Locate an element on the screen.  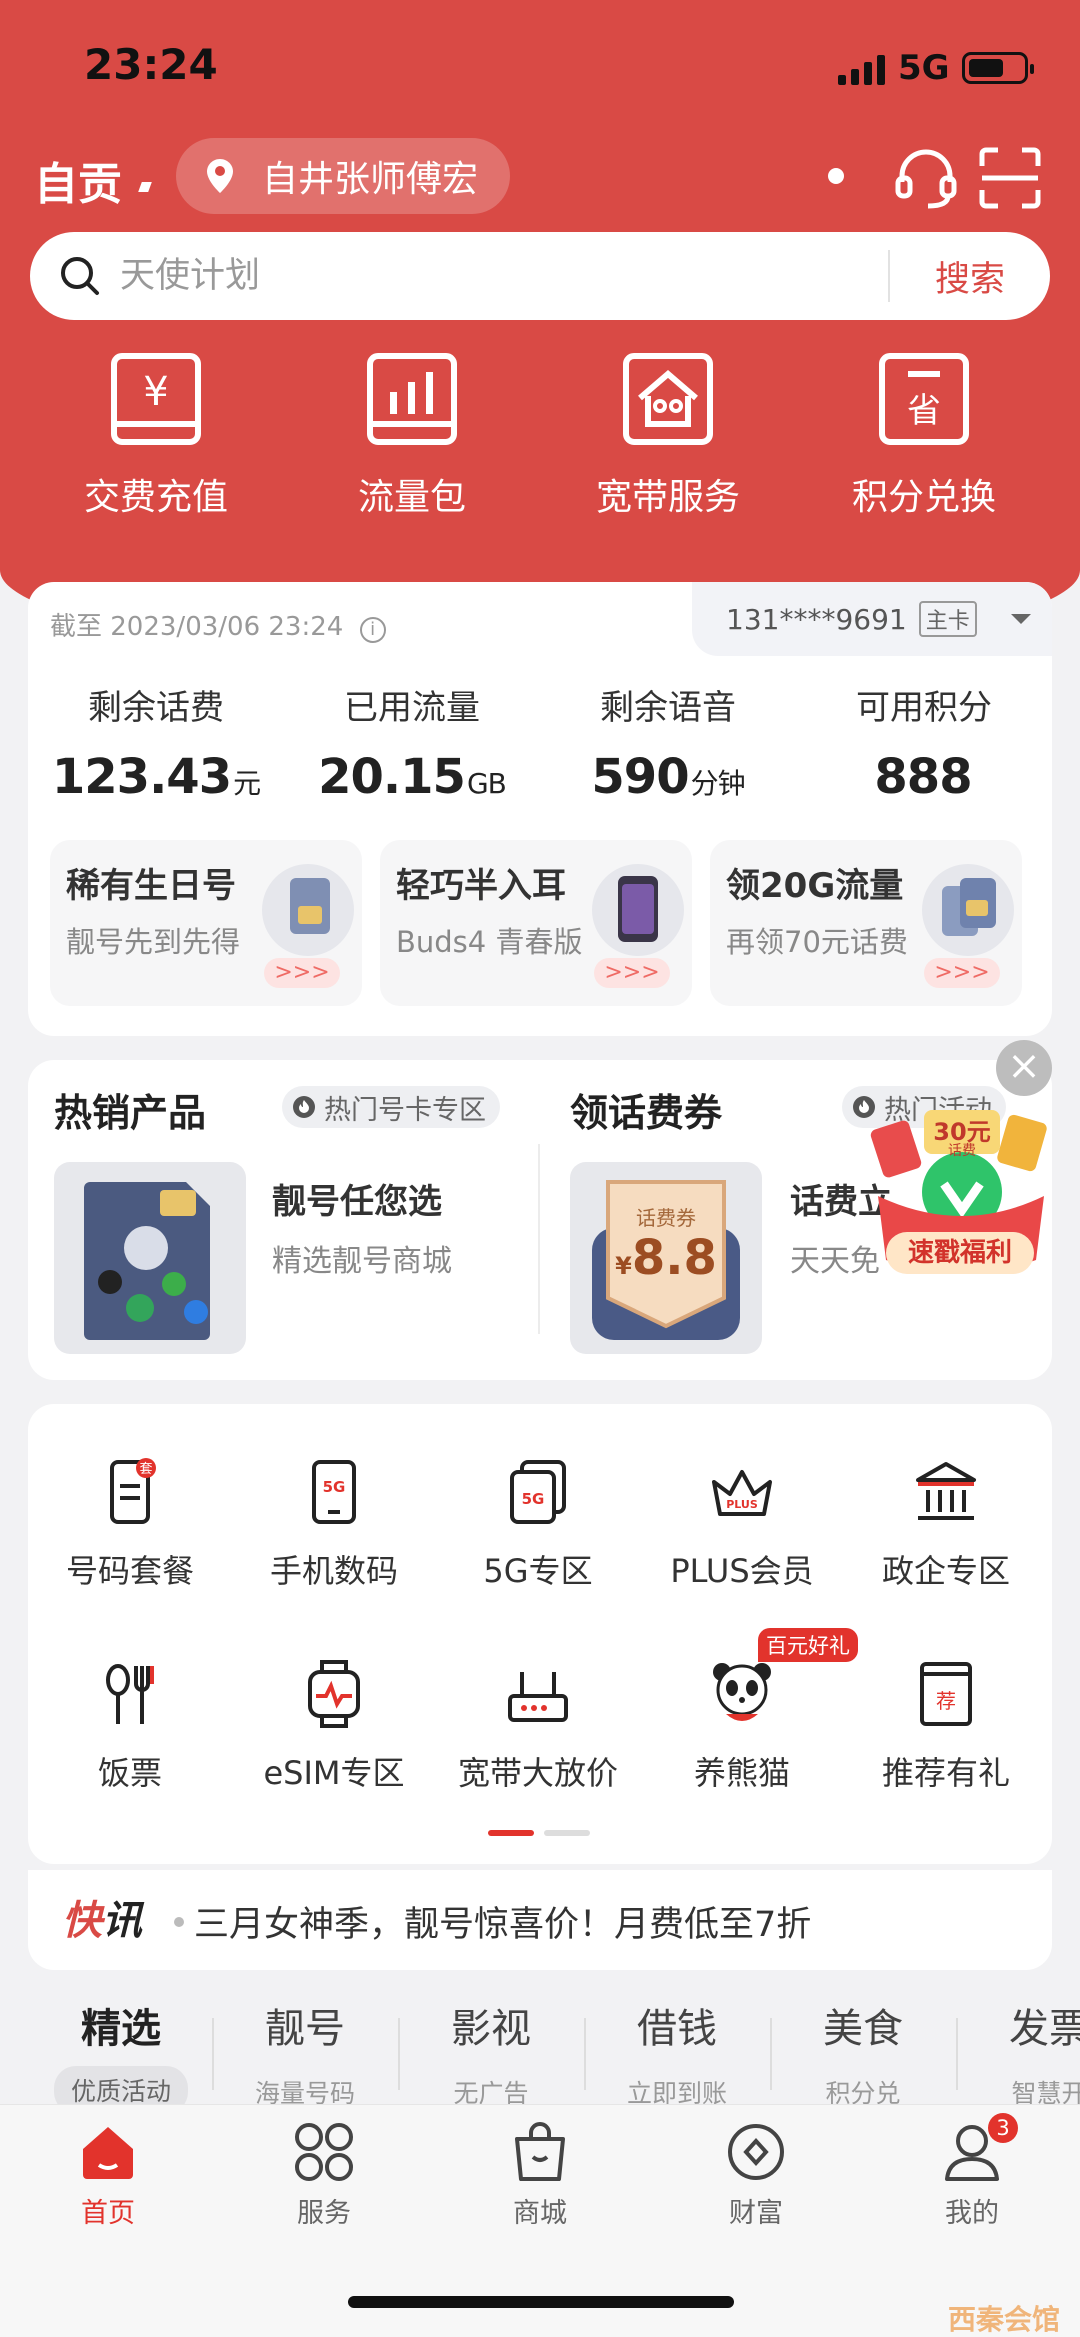
ad-label: 速戳福利 is located at coordinates (960, 1253).